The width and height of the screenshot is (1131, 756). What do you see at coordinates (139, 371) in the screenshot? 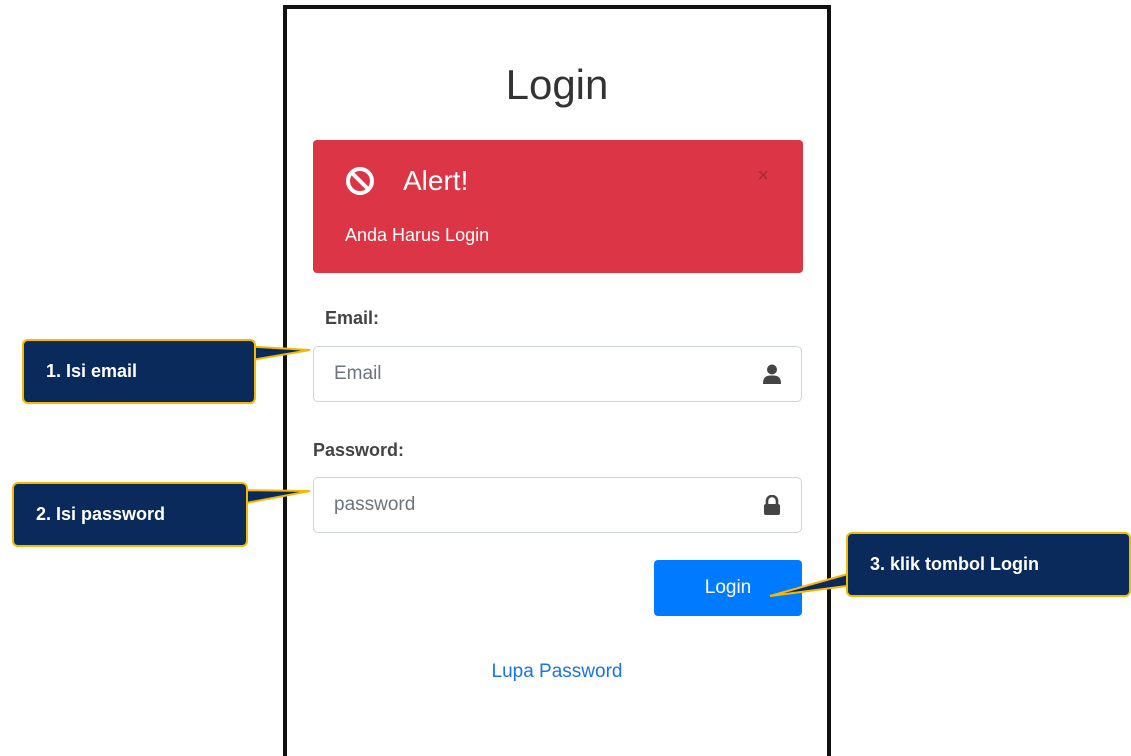
I see `callout-step-1: 1. Isi email` at bounding box center [139, 371].